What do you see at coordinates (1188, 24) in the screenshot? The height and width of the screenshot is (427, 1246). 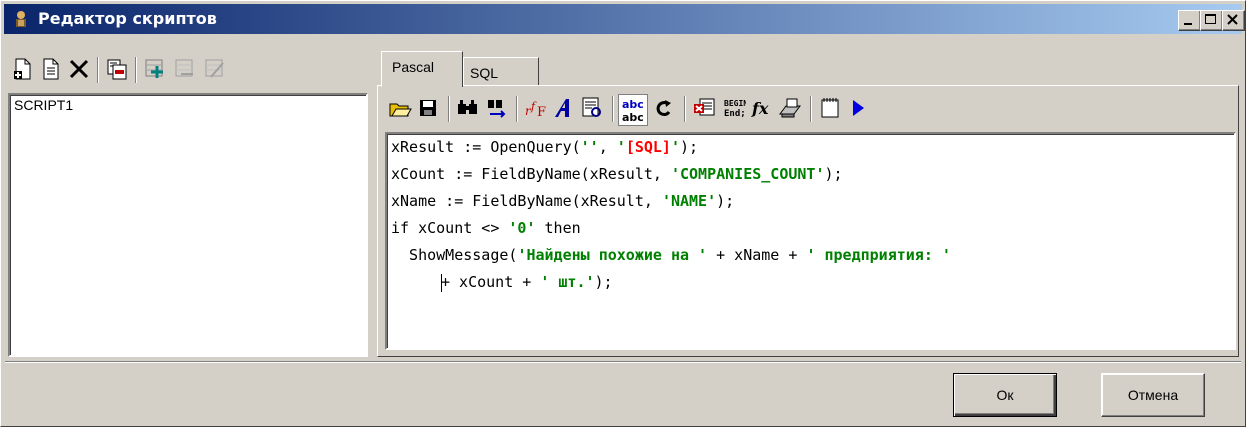 I see `minimize-icon` at bounding box center [1188, 24].